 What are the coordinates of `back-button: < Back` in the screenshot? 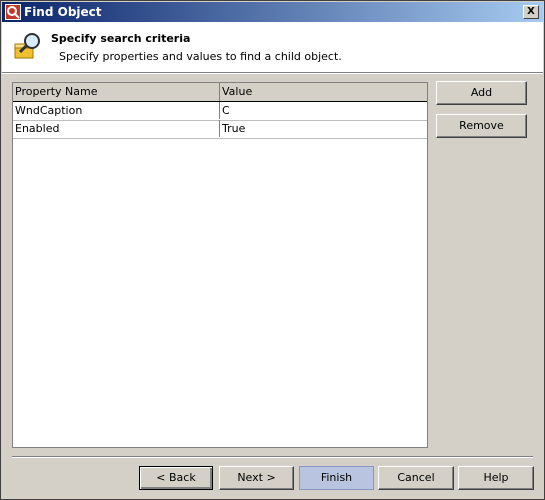 It's located at (176, 478).